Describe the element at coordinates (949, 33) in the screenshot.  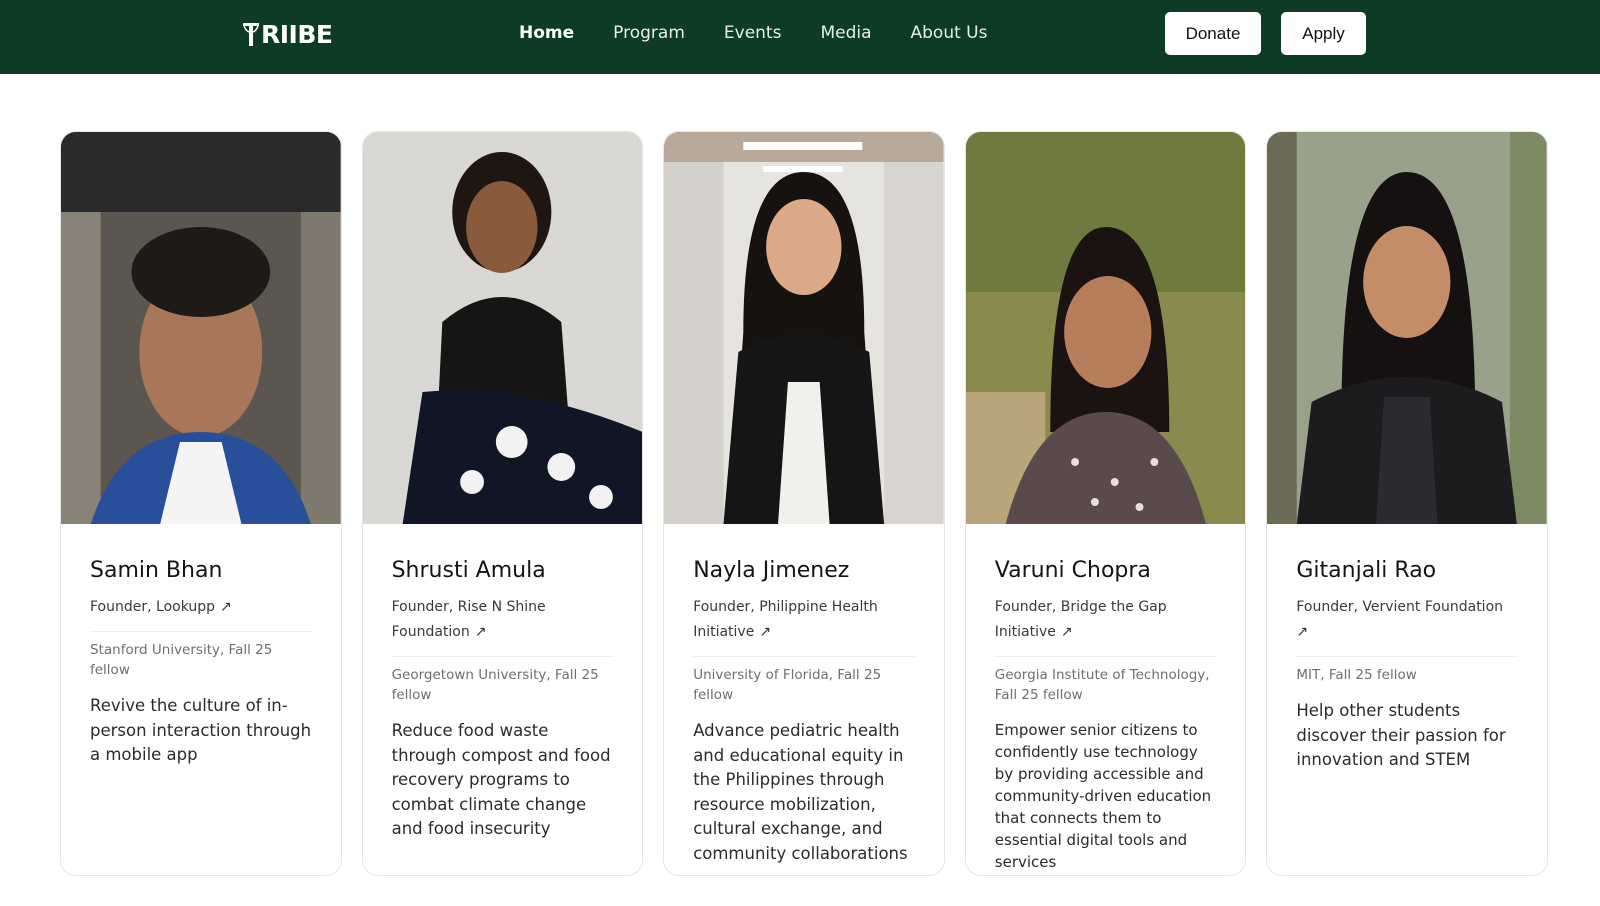
I see `nav-about-us: About Us` at that location.